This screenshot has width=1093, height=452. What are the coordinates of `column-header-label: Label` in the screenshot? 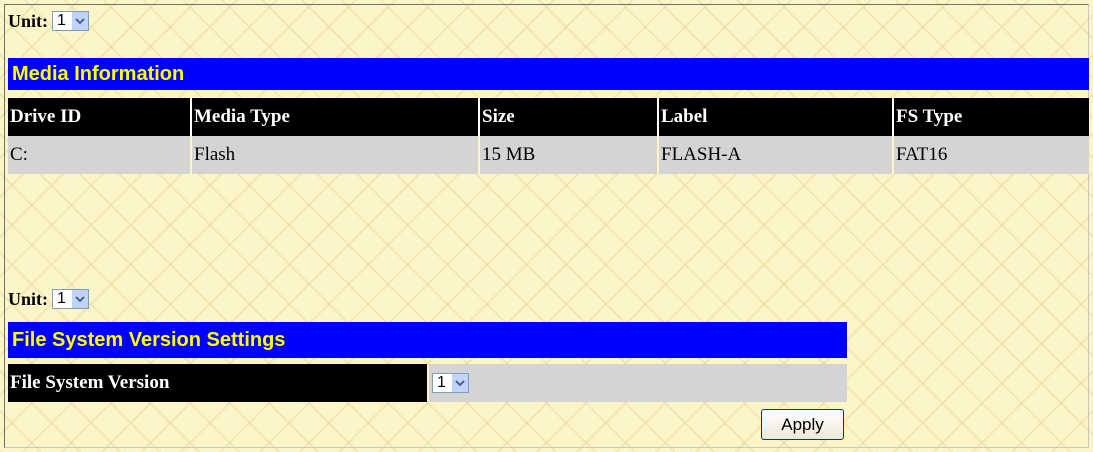 It's located at (776, 117).